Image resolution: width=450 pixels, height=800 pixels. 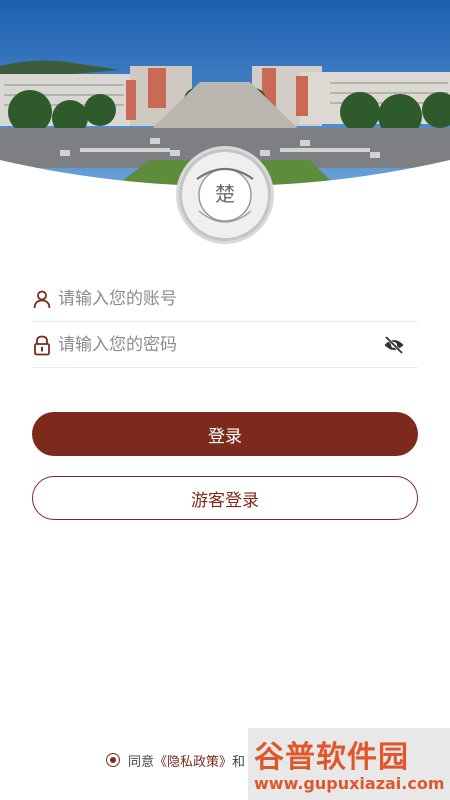 I want to click on agreement-row: 同意 《隐私政策》 和, so click(x=175, y=760).